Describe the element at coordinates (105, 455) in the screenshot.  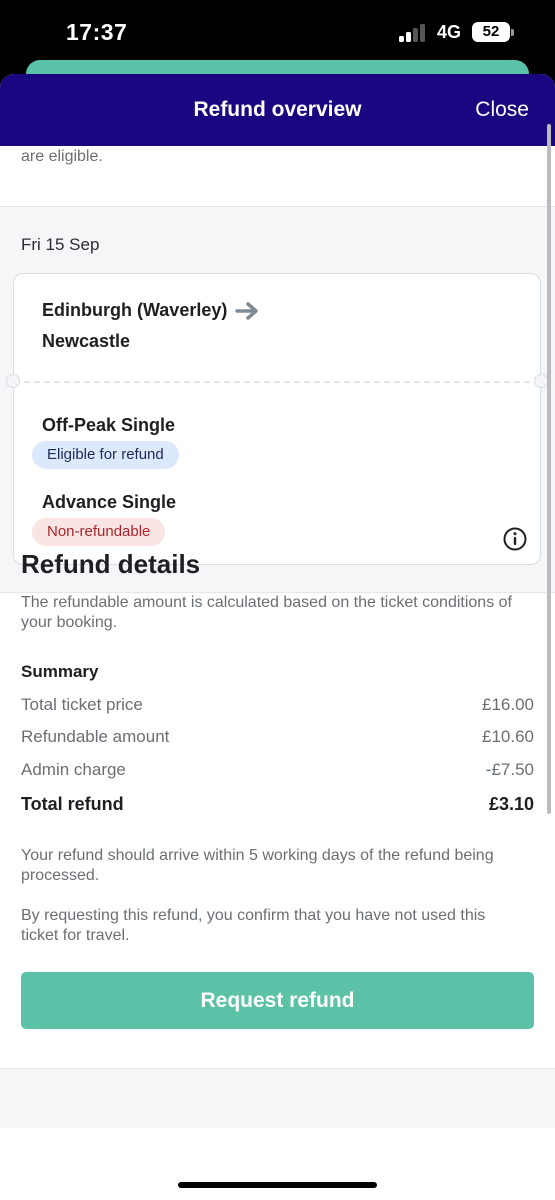
I see `eligible-badge: Eligible for refund` at that location.